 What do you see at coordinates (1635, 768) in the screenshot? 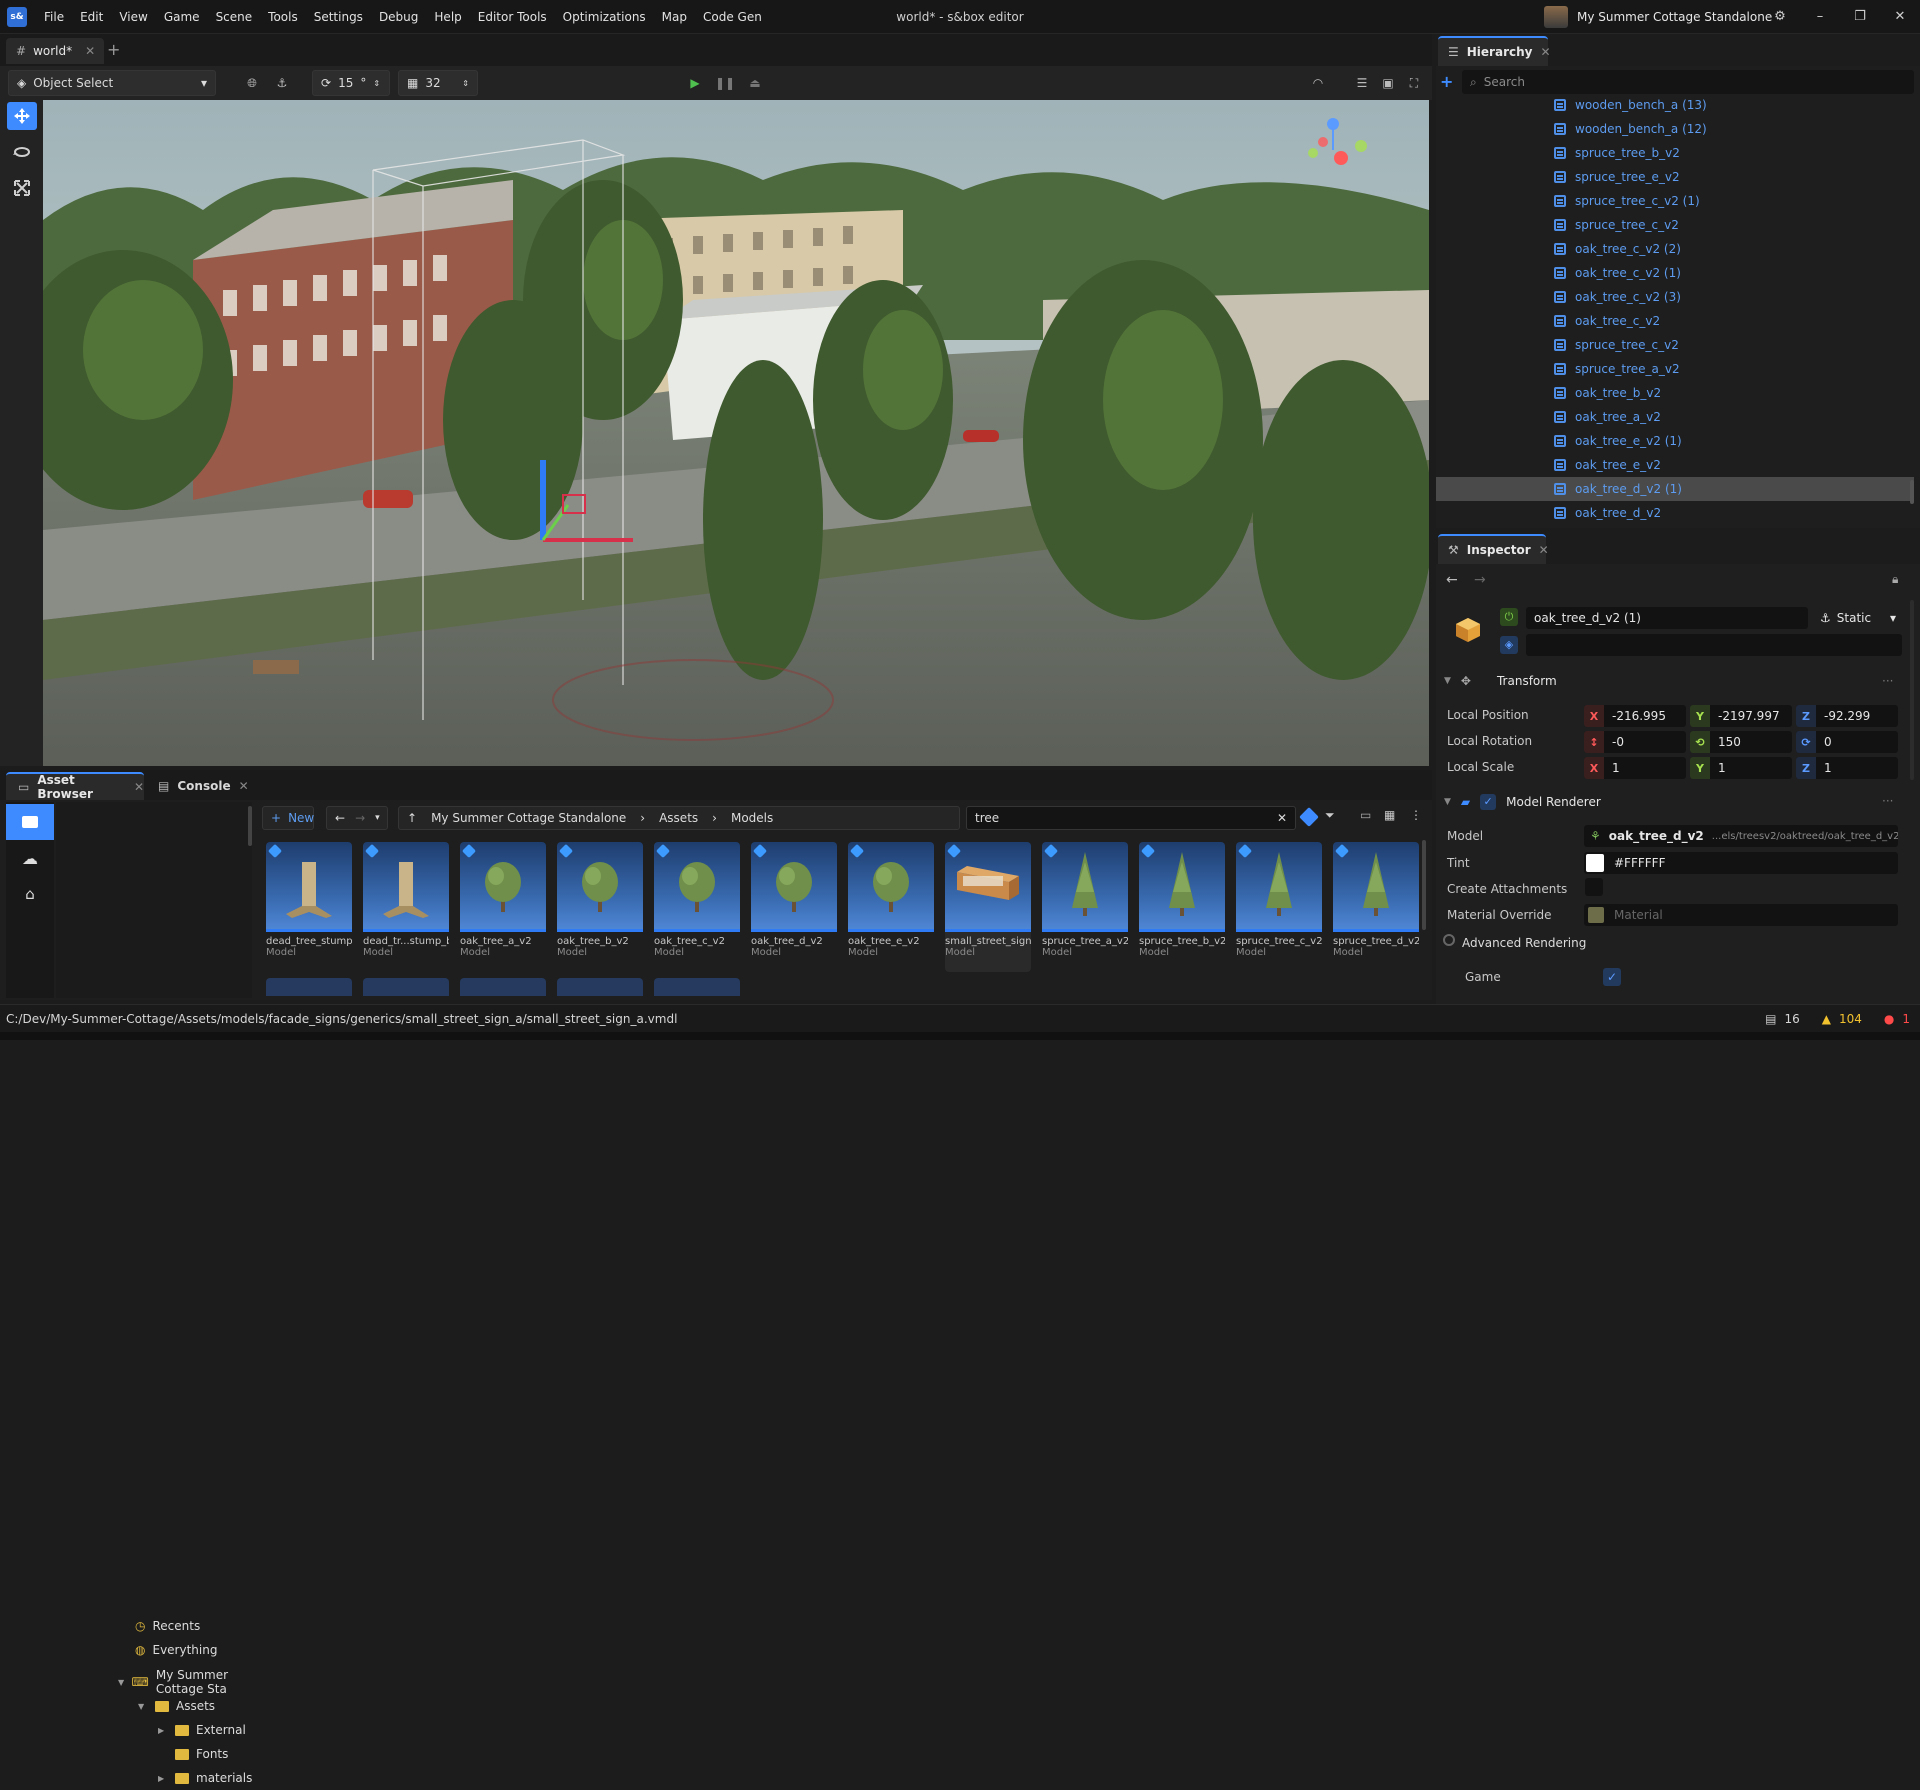
I see `scale-x-field: X1` at bounding box center [1635, 768].